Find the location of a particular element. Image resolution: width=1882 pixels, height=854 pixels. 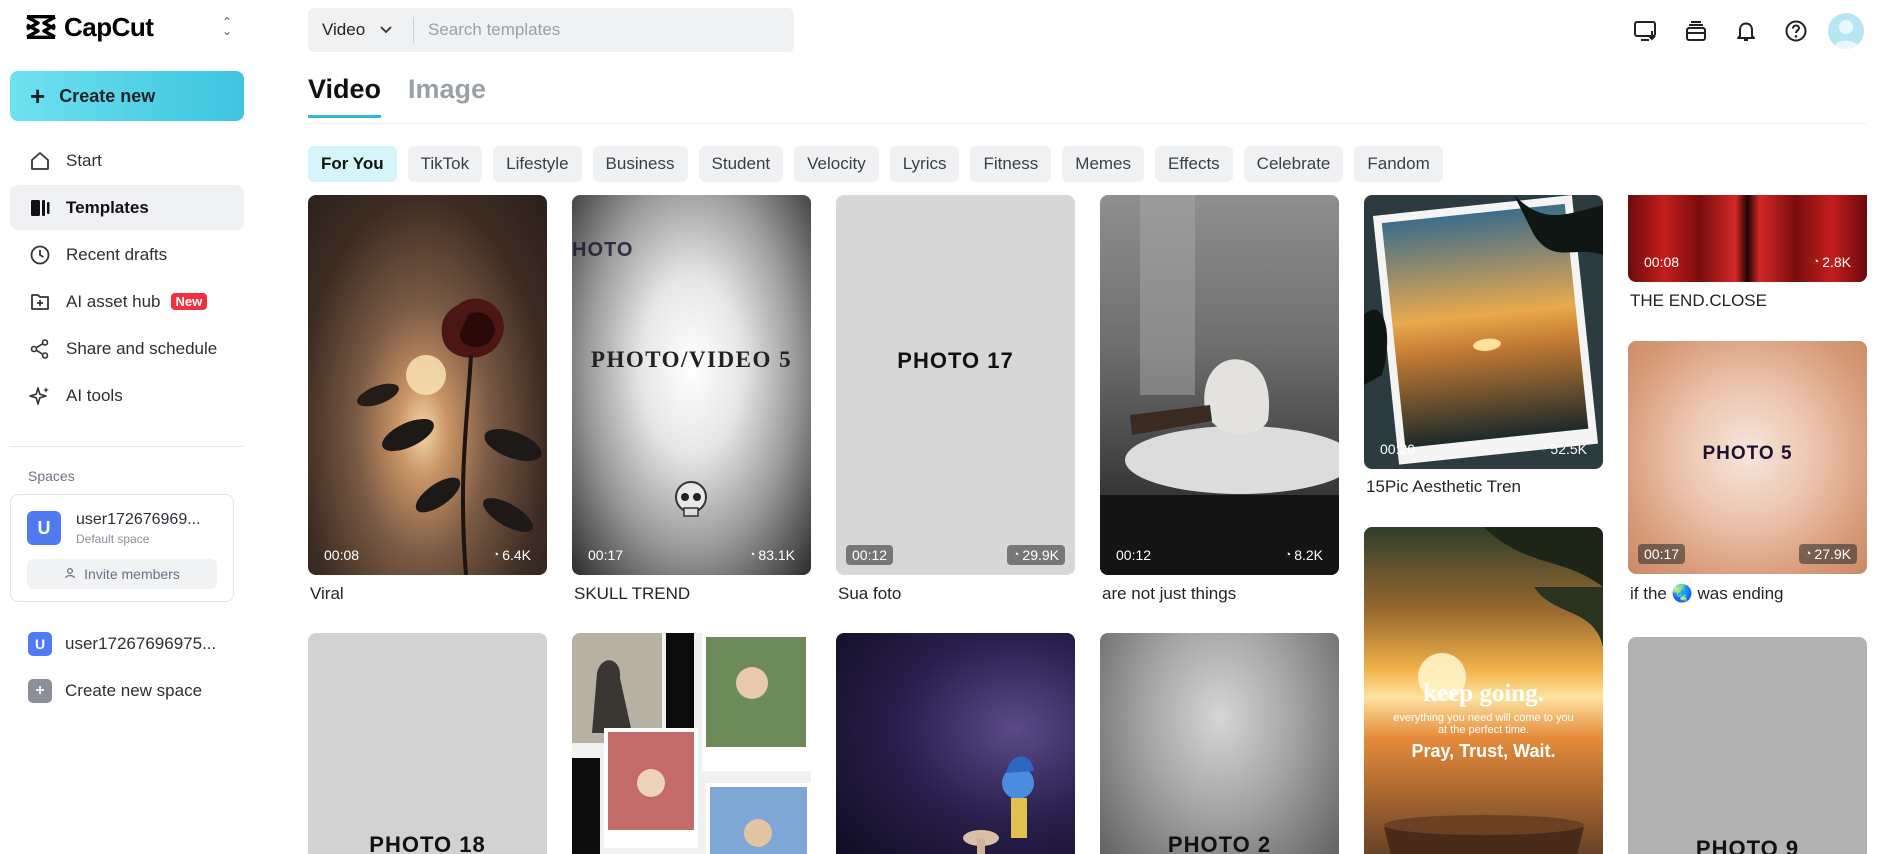

chip-fitness: Fitness is located at coordinates (1011, 164).